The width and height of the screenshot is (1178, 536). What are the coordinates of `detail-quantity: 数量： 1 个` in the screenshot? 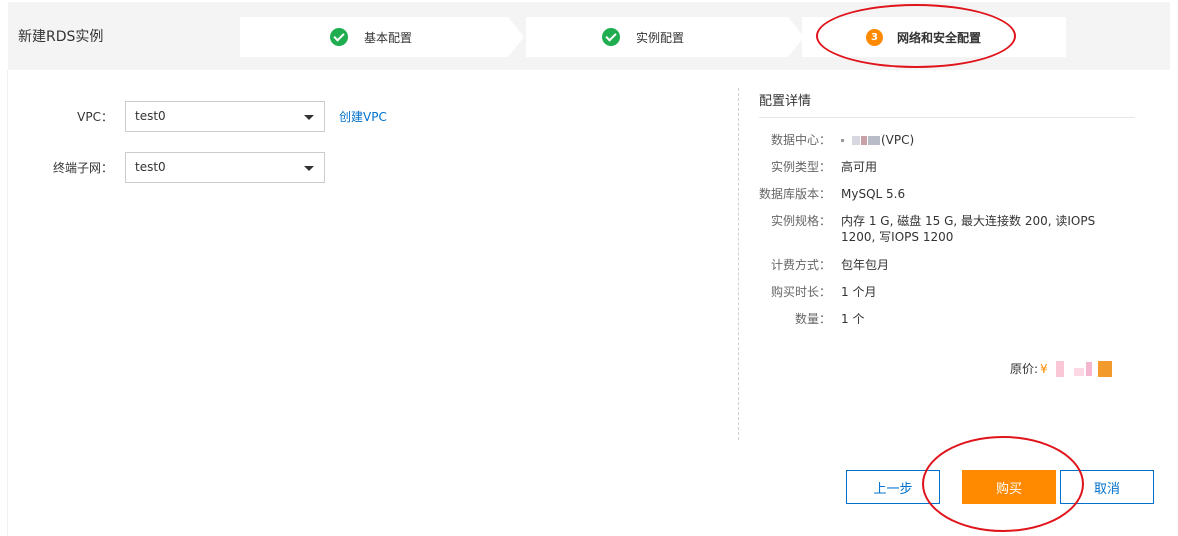 It's located at (947, 319).